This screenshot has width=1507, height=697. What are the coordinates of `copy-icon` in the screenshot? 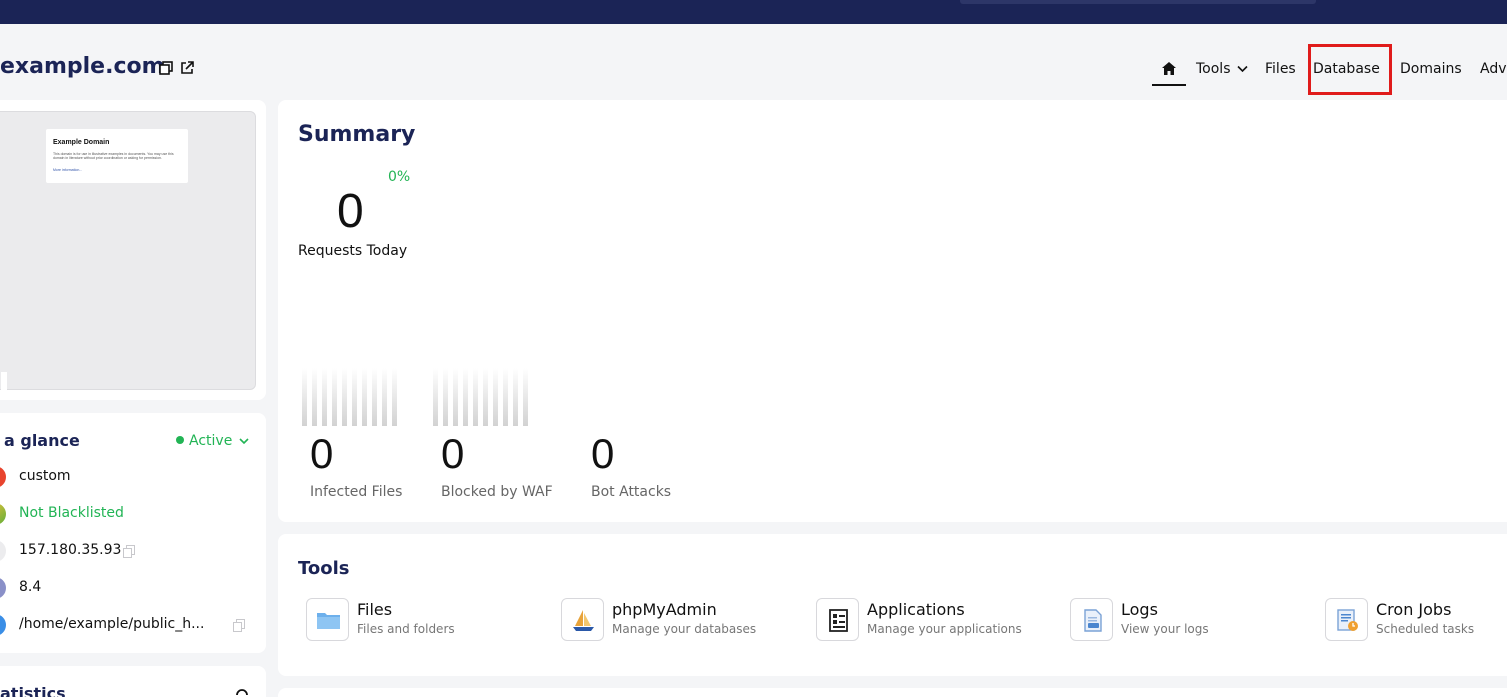 It's located at (166, 68).